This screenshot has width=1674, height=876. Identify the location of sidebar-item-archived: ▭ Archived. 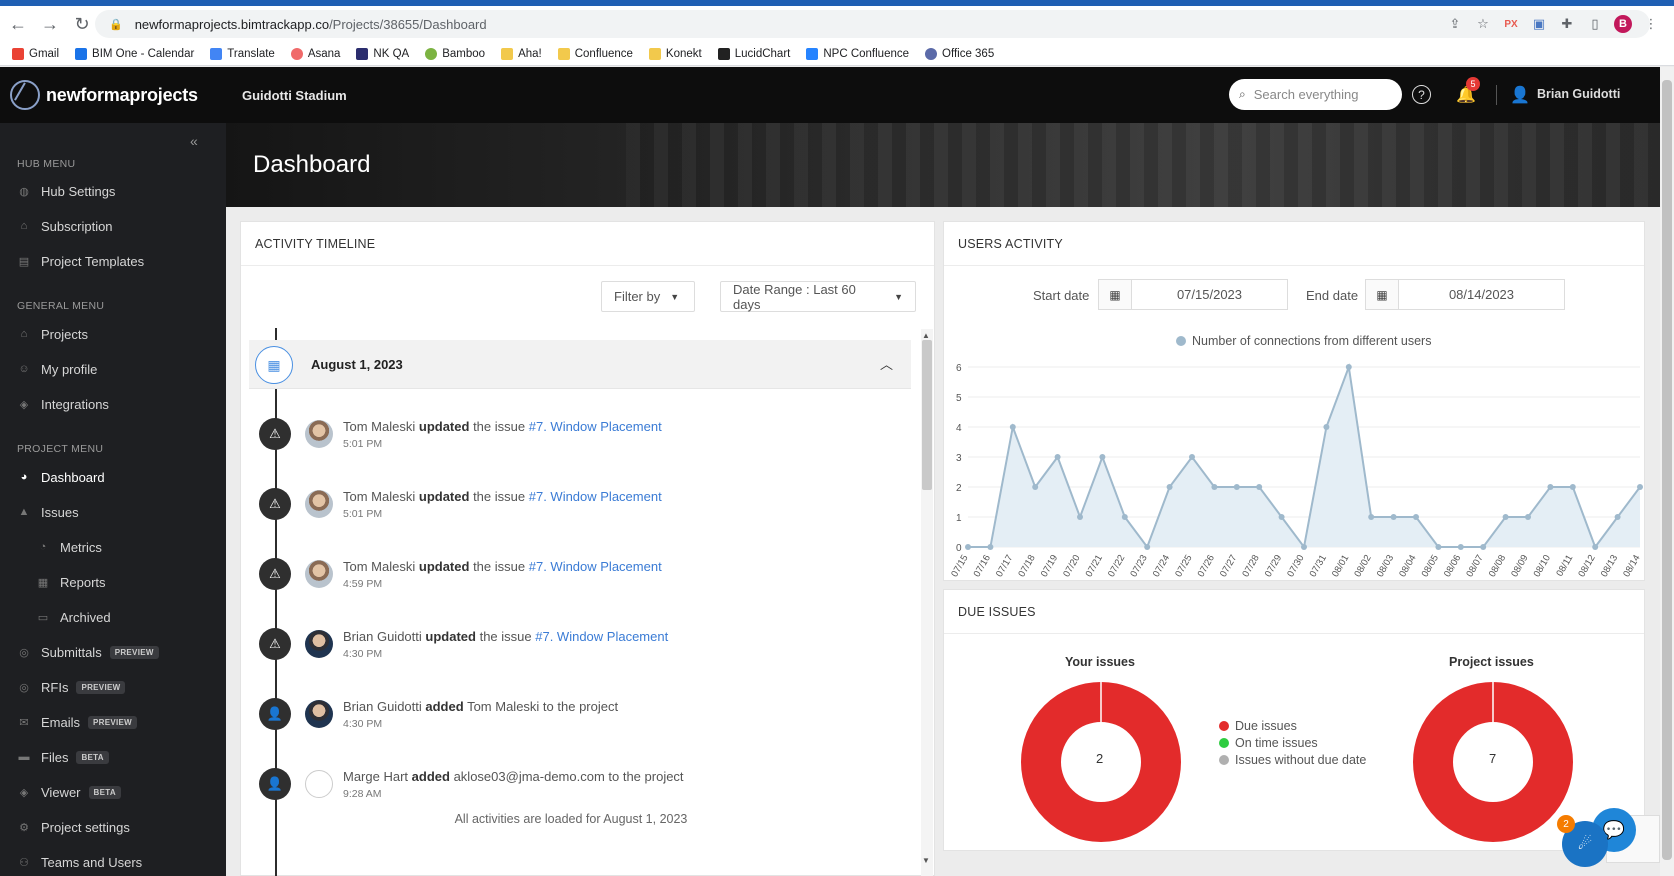
(73, 617).